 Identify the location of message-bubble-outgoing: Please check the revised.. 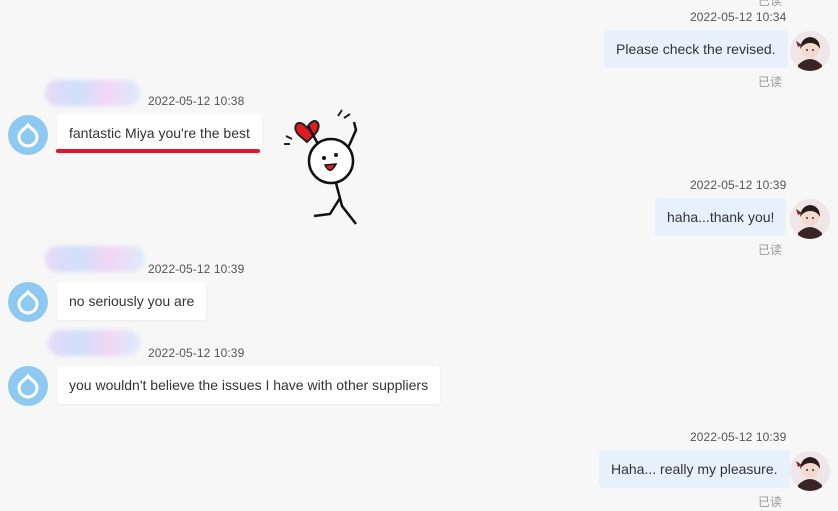
(696, 49).